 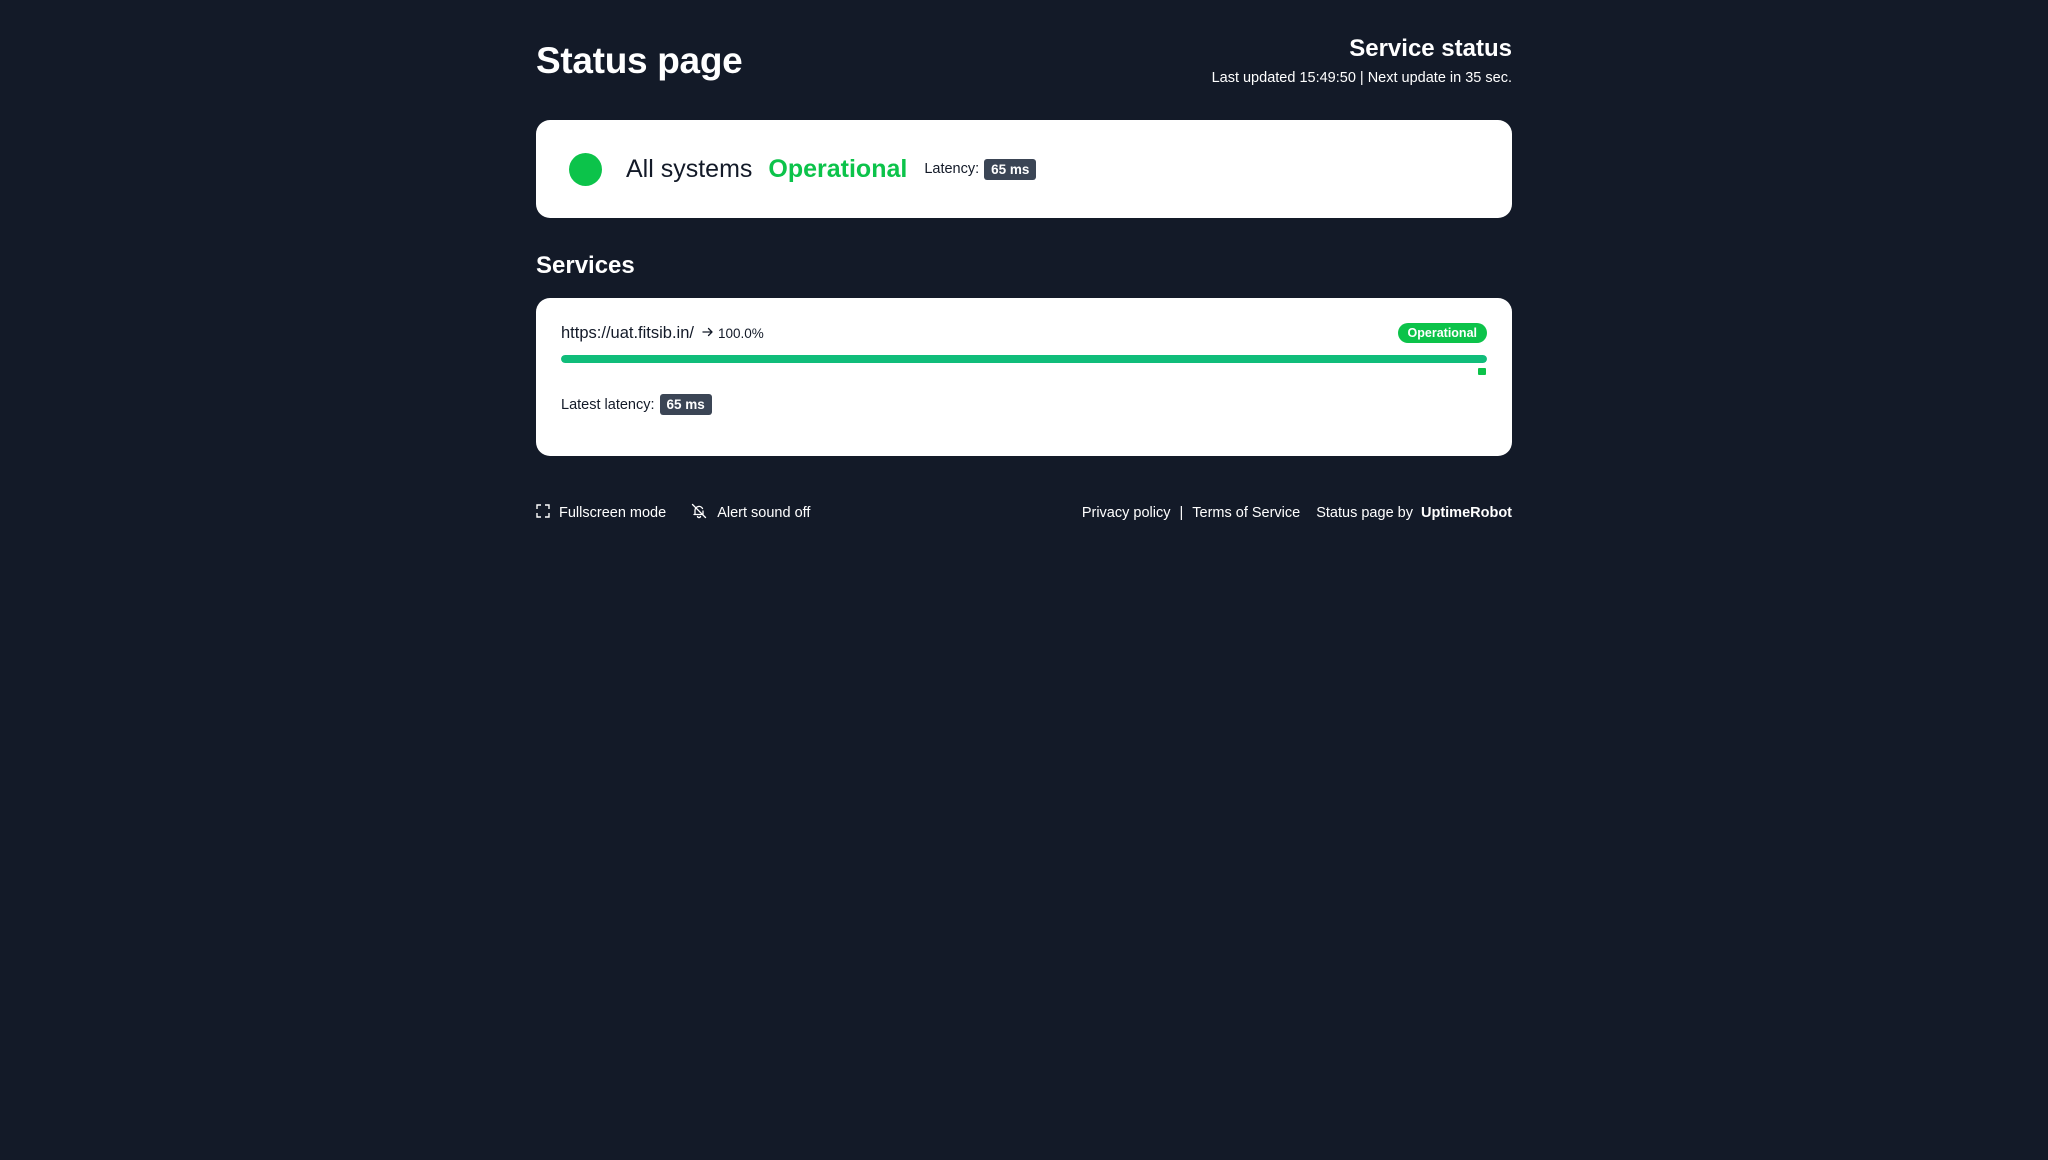 What do you see at coordinates (703, 513) in the screenshot?
I see `bell-off-icon` at bounding box center [703, 513].